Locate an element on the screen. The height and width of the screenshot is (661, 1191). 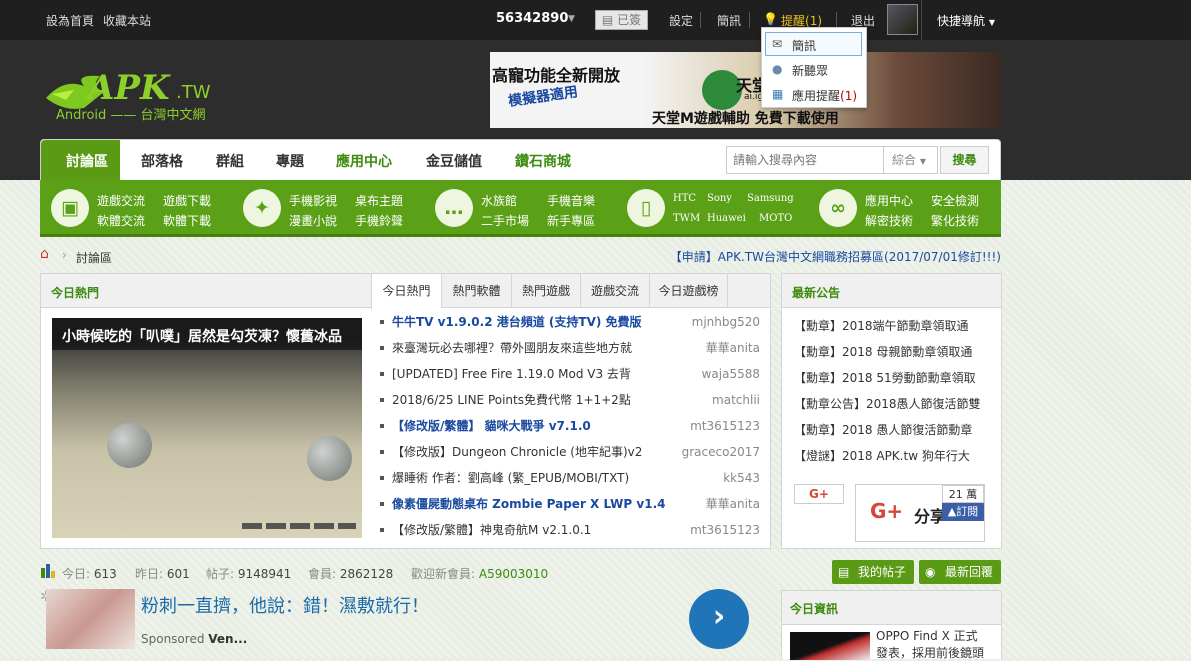
cat-link: Samsung is located at coordinates (770, 198).